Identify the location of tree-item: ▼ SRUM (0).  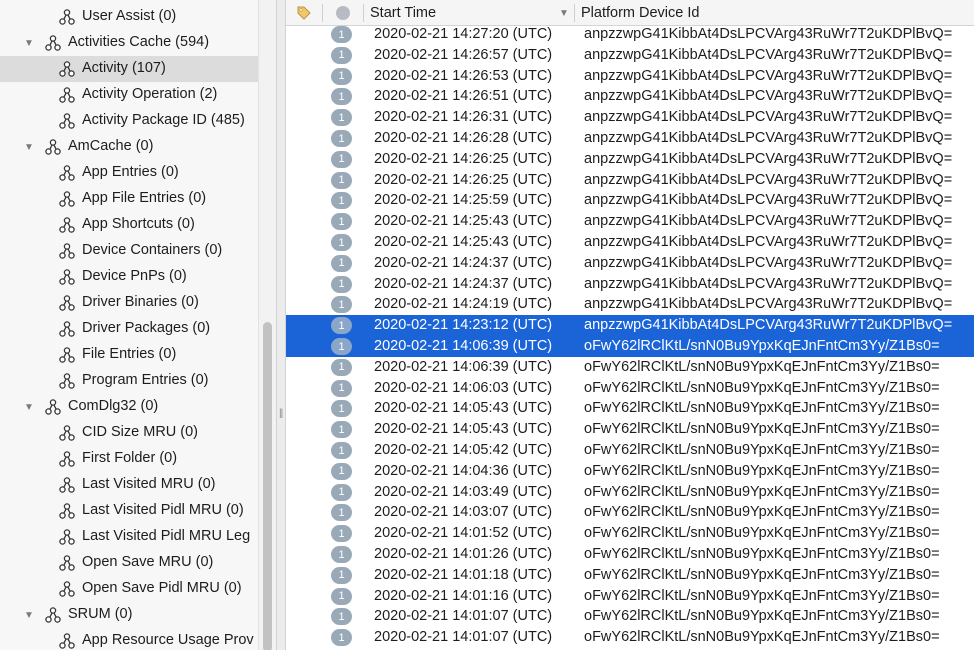
(129, 615).